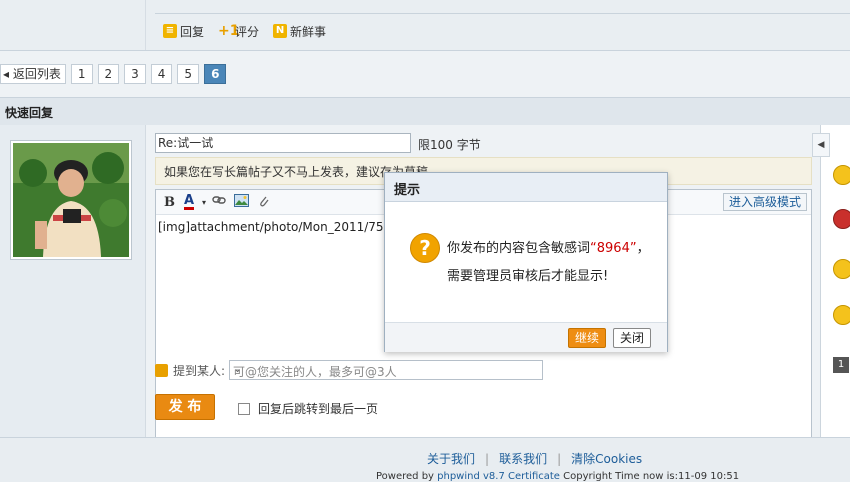 This screenshot has height=482, width=850. I want to click on reply-button: ≡ 回复, so click(183, 31).